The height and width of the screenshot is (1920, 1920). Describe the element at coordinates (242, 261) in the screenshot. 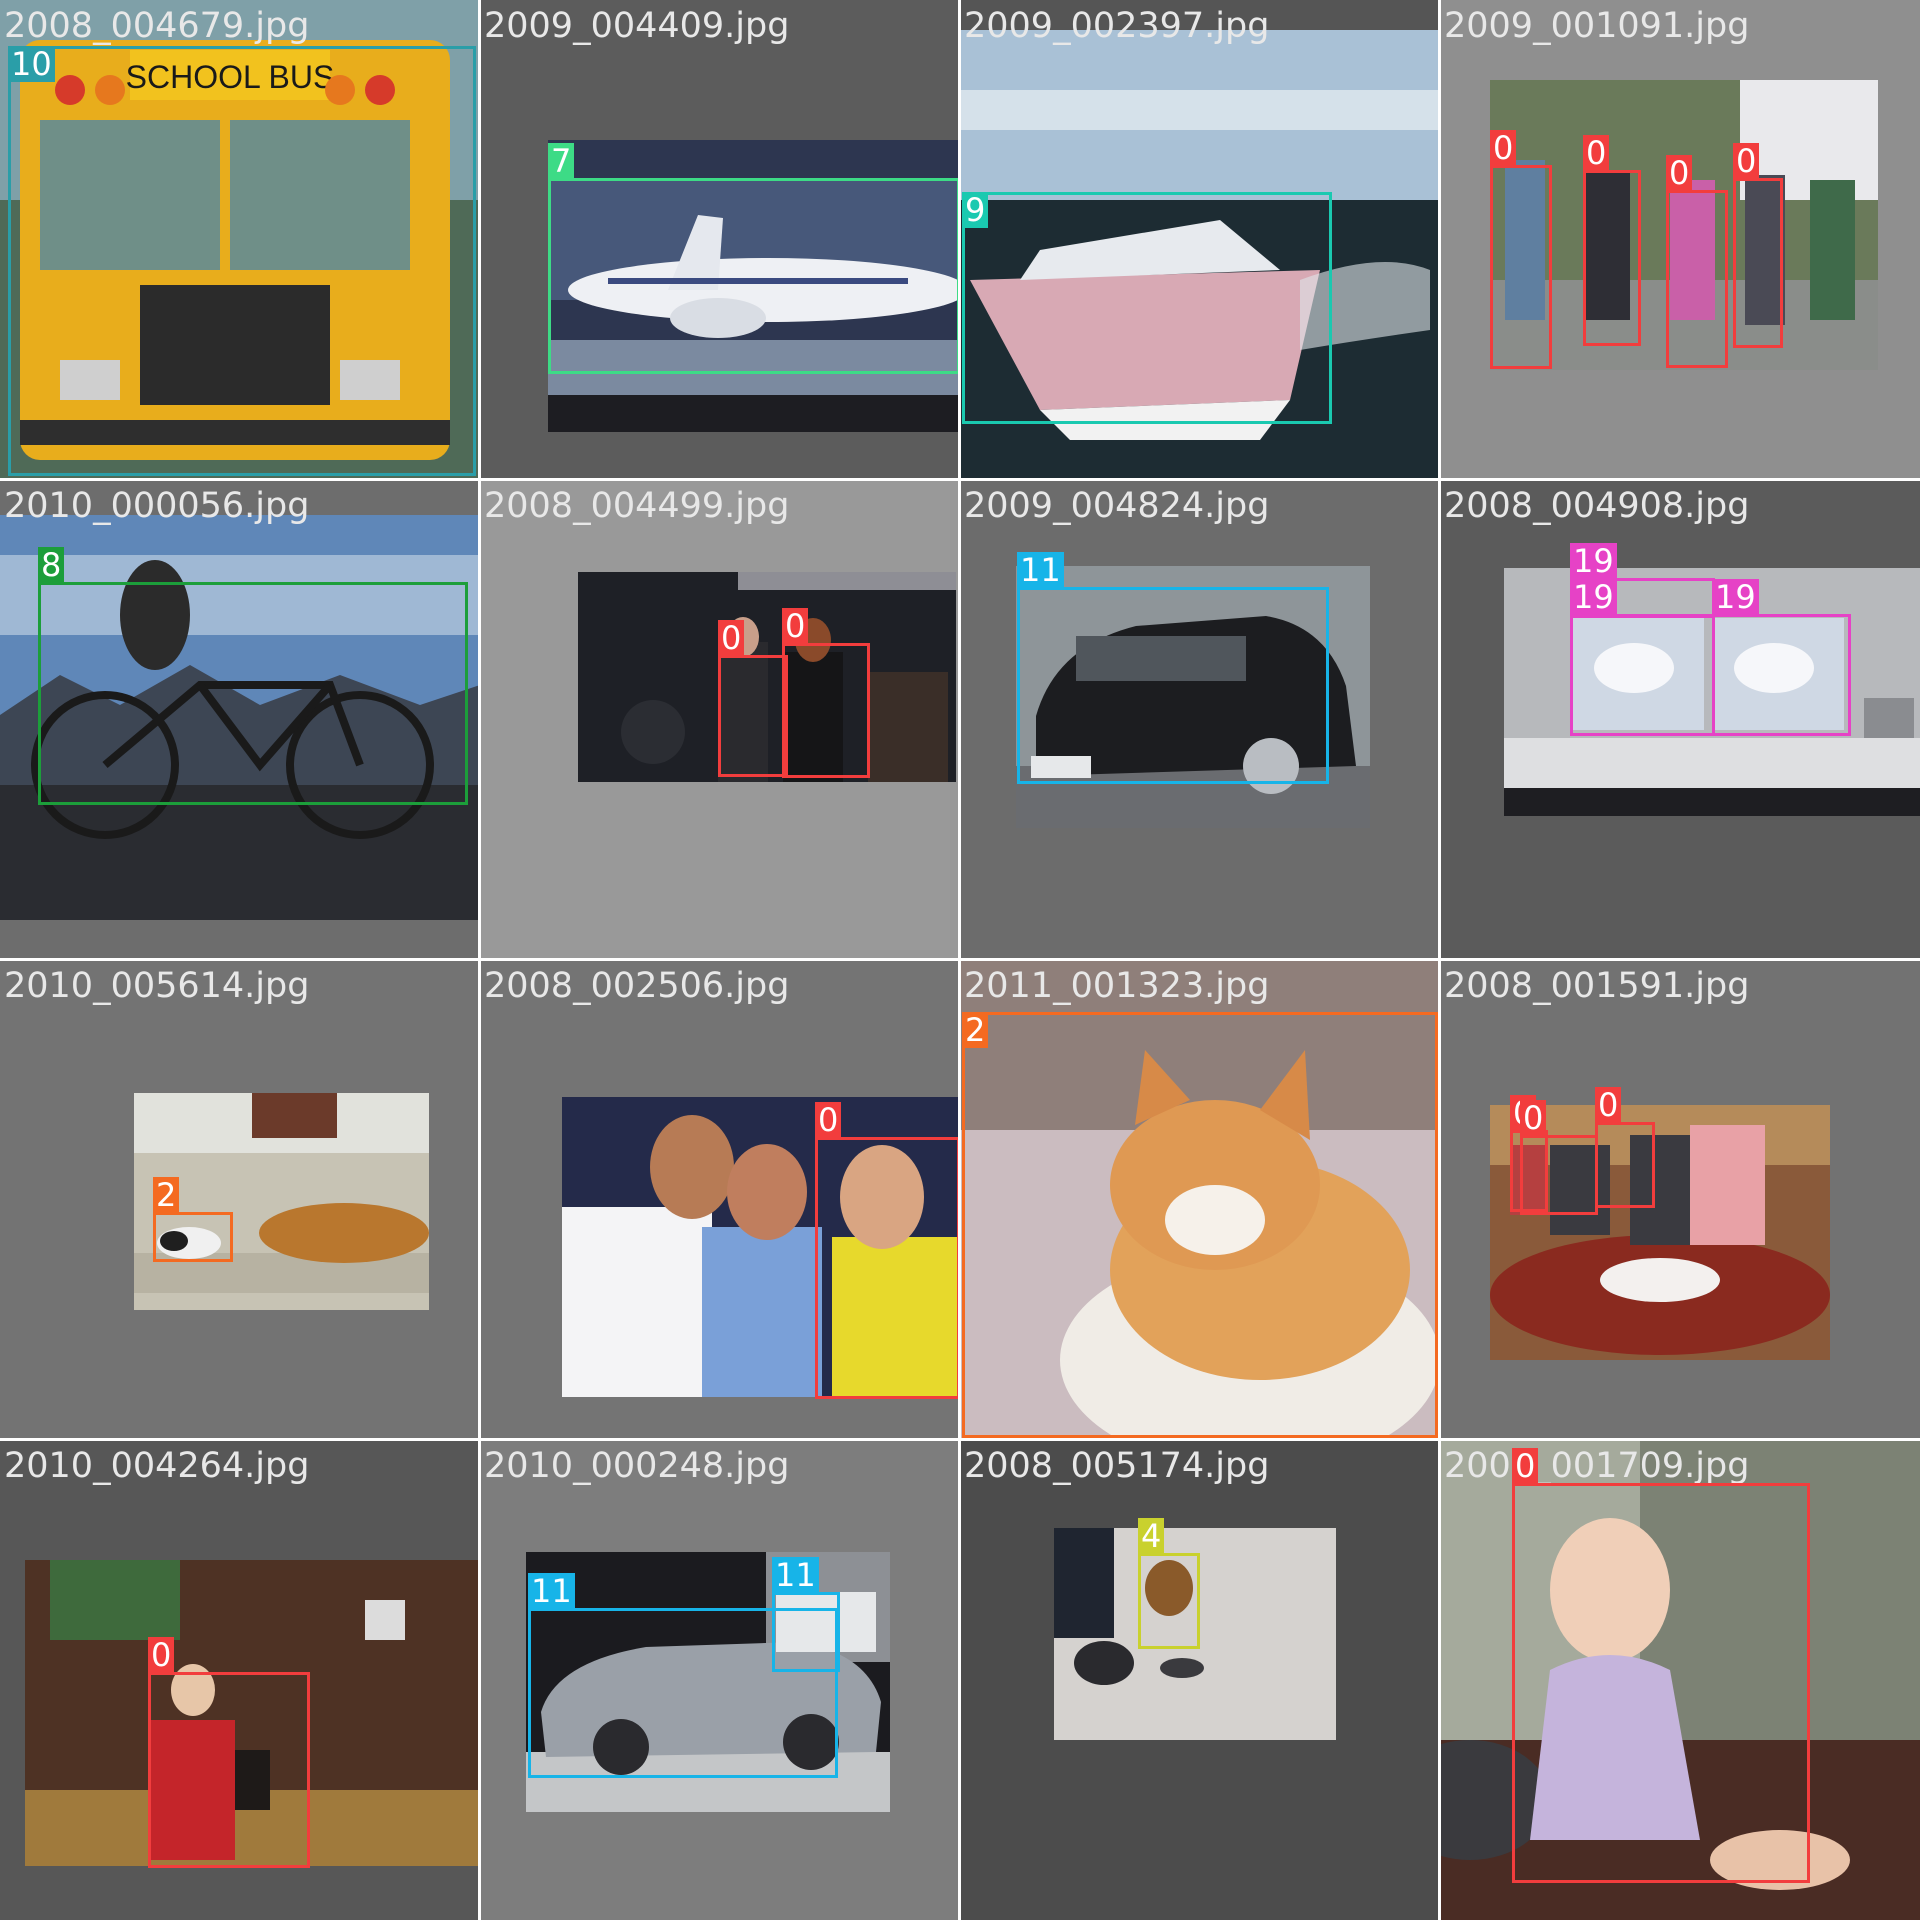

I see `detection-box: 10` at that location.